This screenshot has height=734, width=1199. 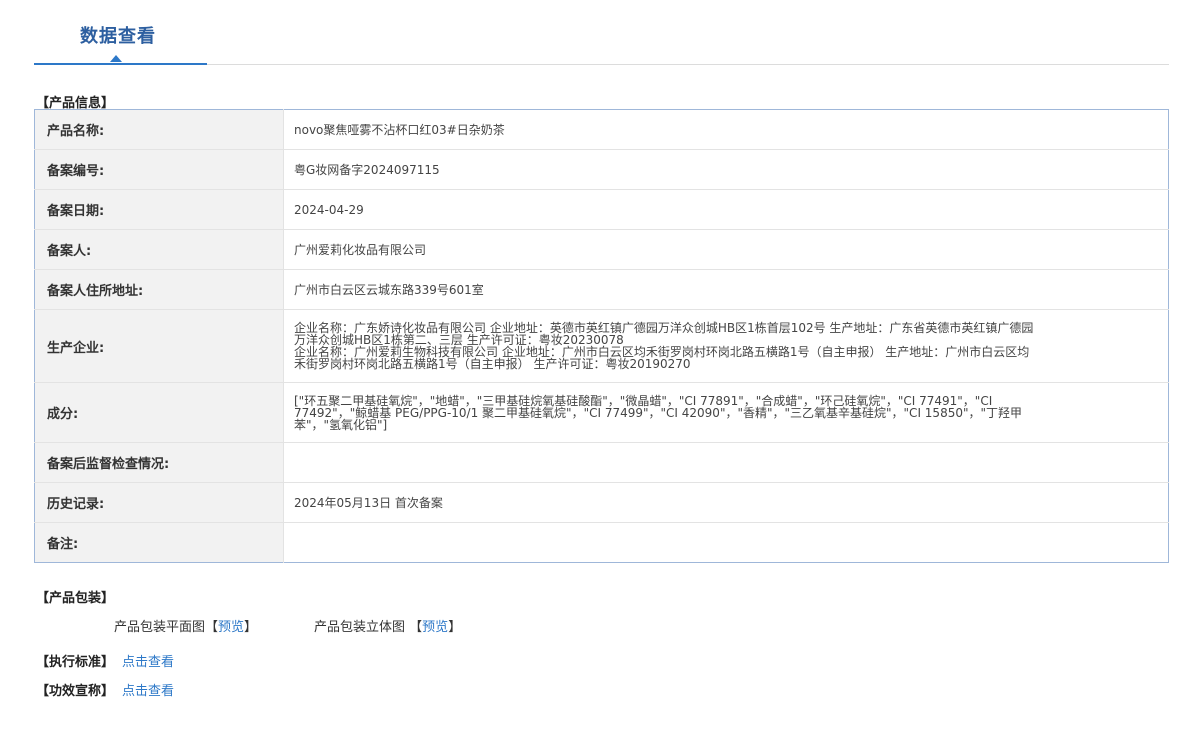 What do you see at coordinates (360, 249) in the screenshot?
I see `info-value-line: 广州爱莉化妆品有限公司` at bounding box center [360, 249].